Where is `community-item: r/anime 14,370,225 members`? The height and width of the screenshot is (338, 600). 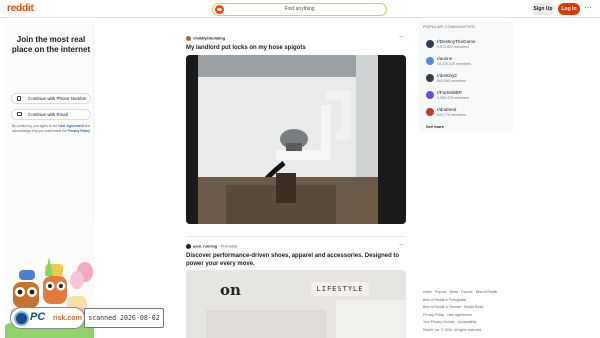 community-item: r/anime 14,370,225 members is located at coordinates (468, 60).